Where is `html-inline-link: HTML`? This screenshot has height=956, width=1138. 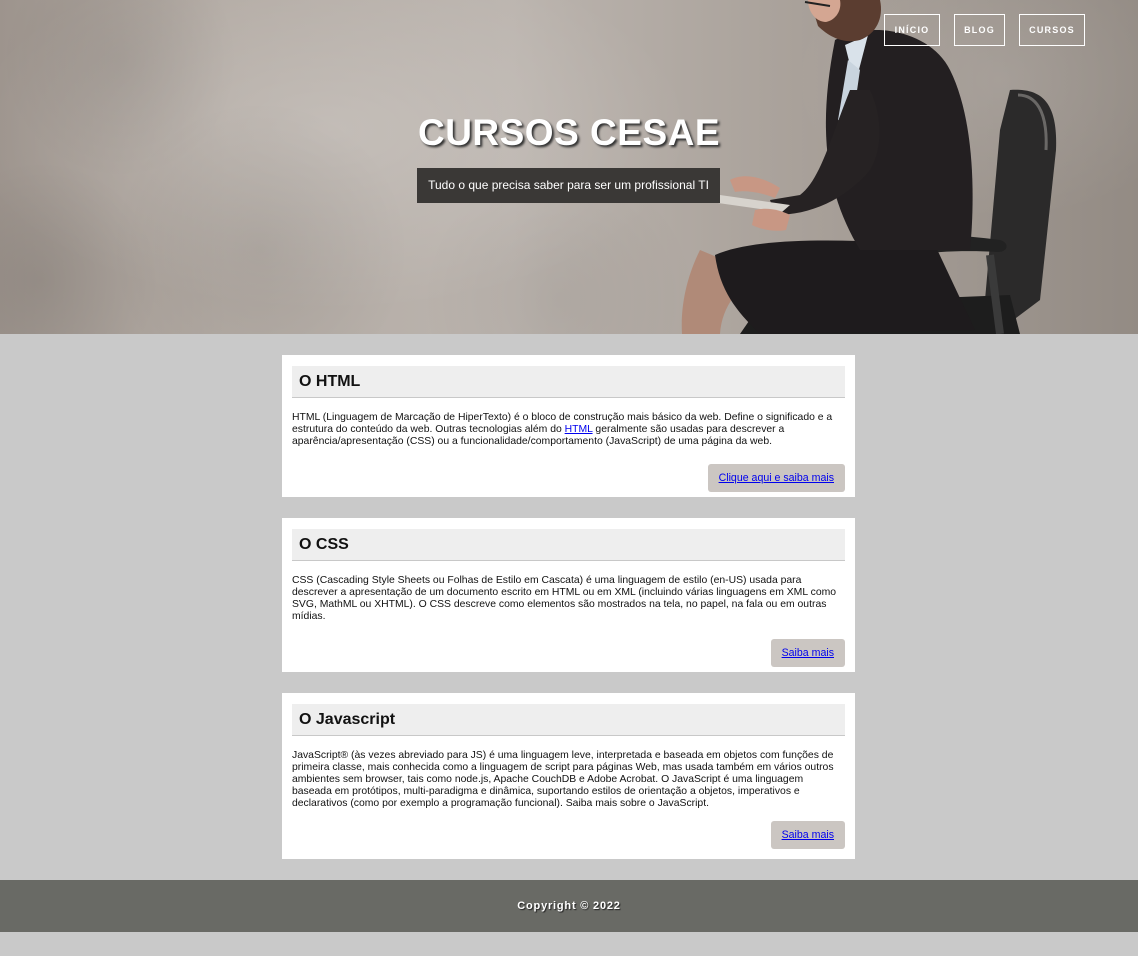 html-inline-link: HTML is located at coordinates (579, 429).